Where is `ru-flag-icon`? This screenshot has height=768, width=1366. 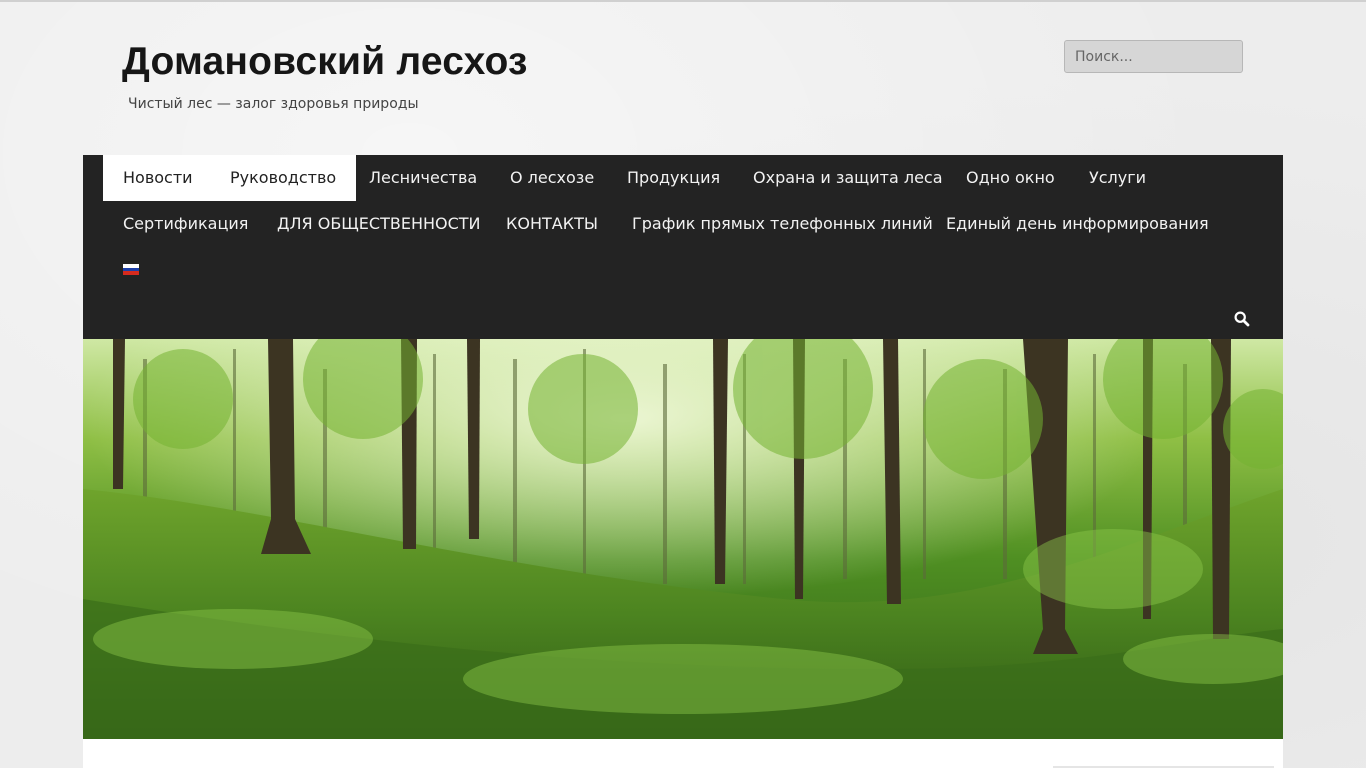
ru-flag-icon is located at coordinates (131, 269).